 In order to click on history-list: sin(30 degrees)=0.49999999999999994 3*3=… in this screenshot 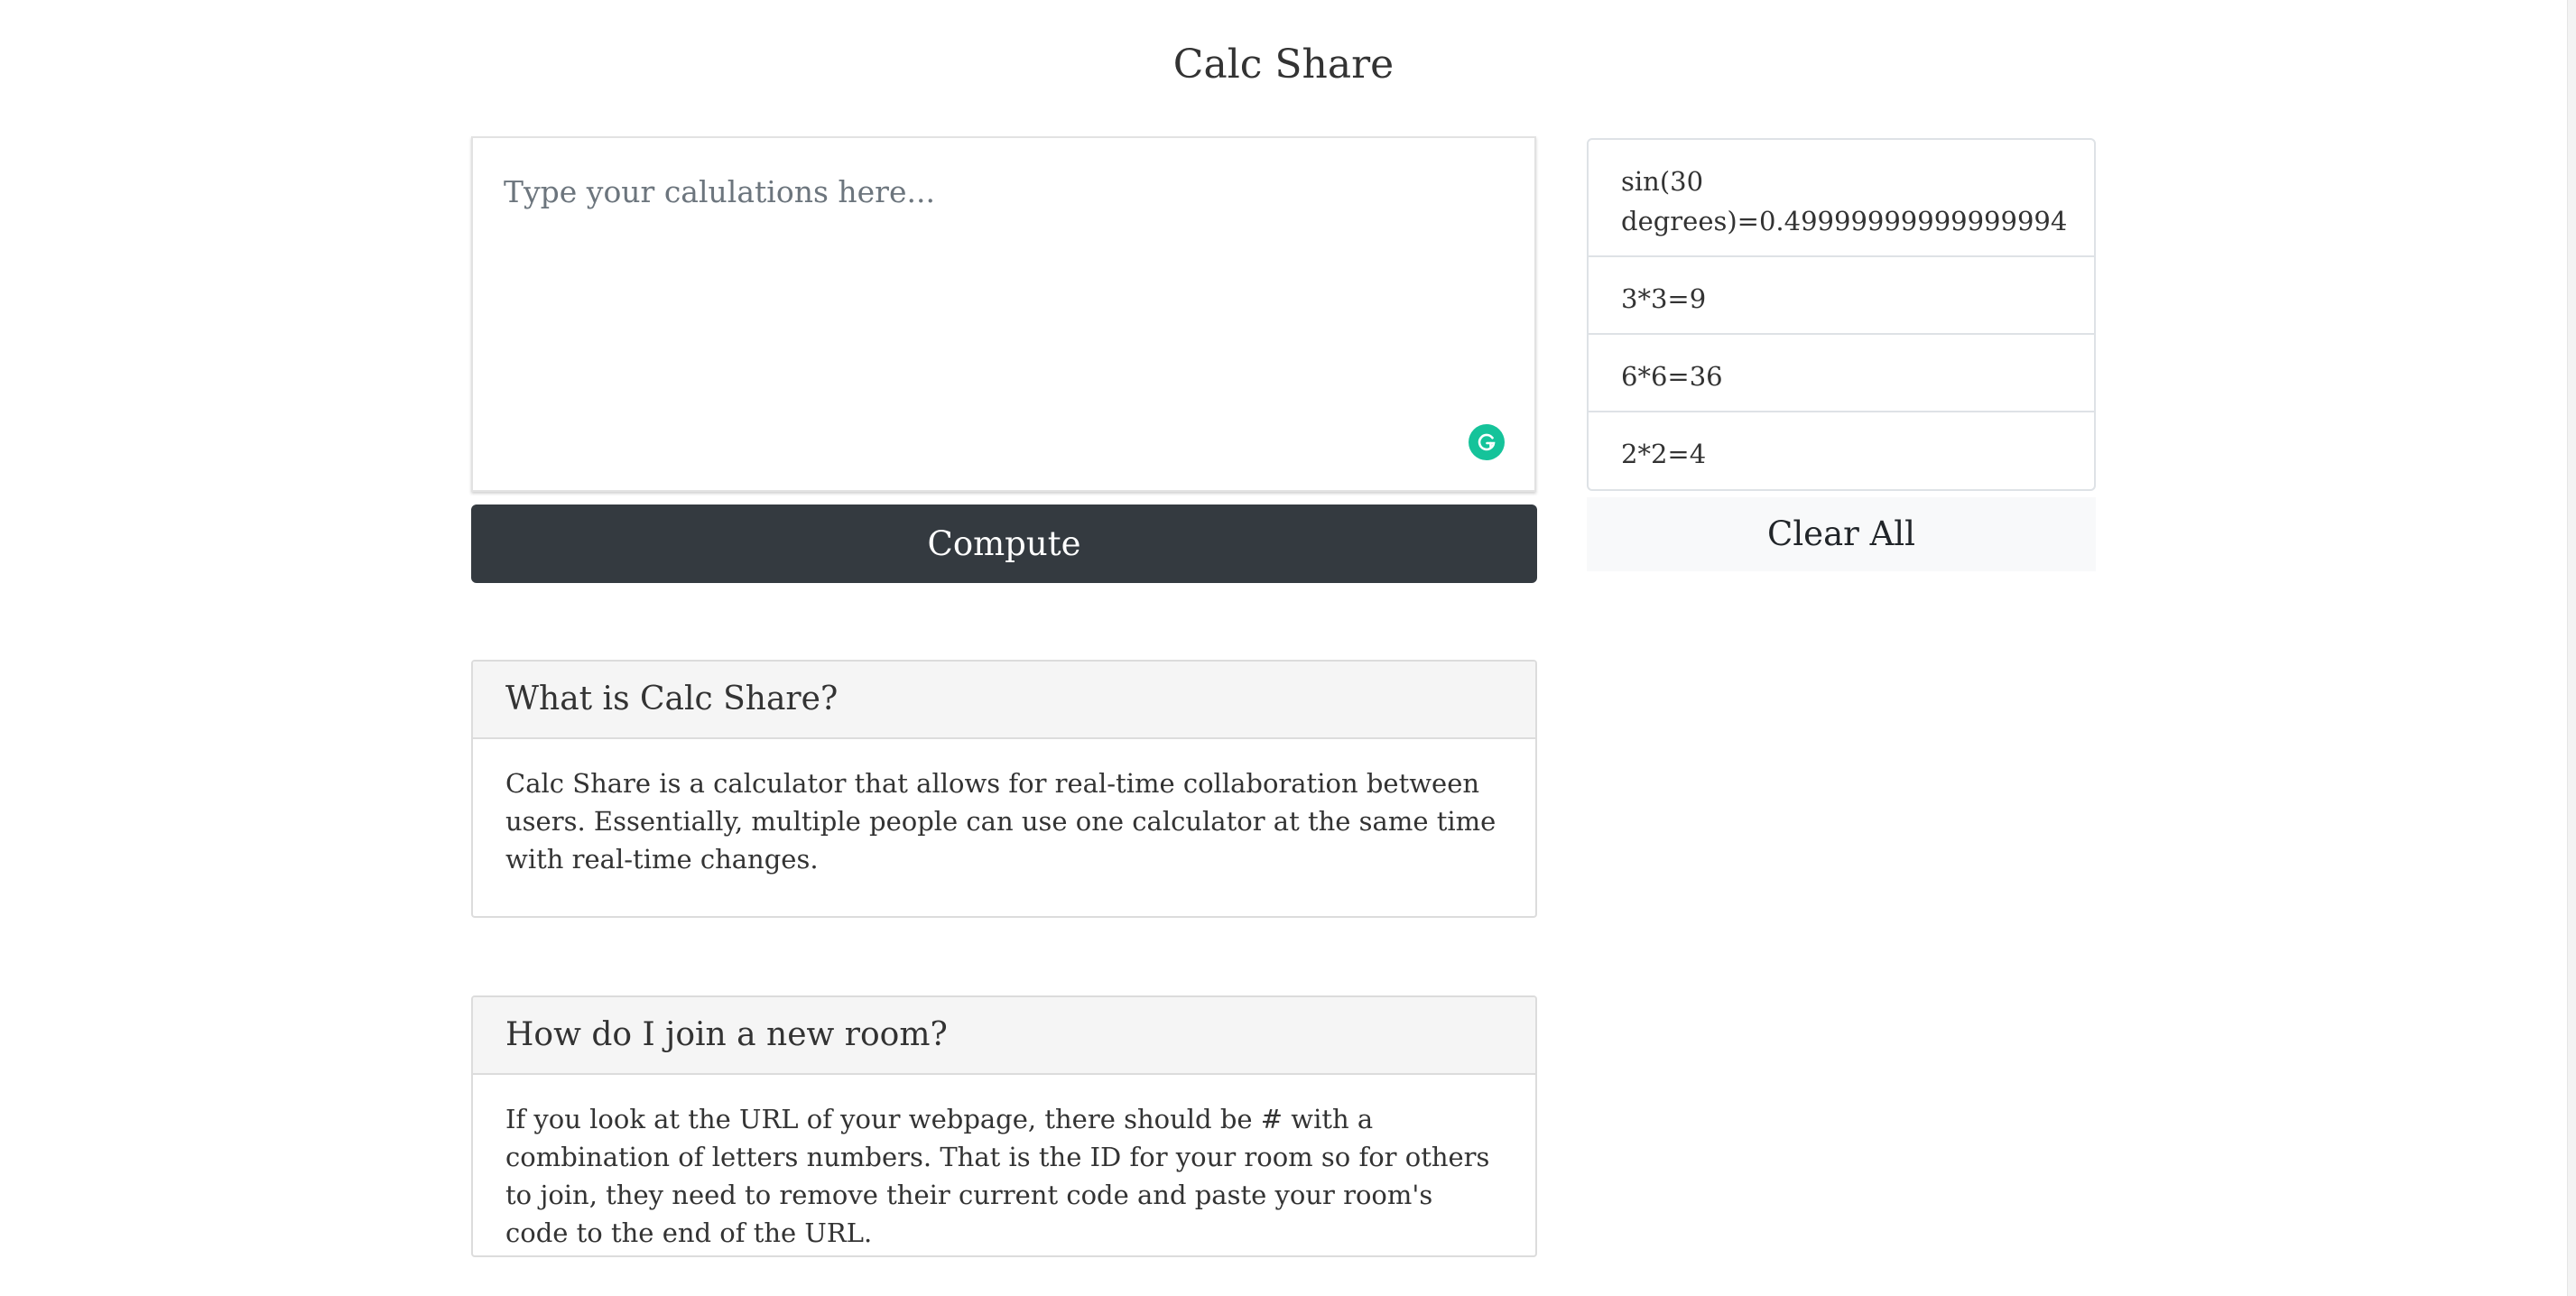, I will do `click(1841, 315)`.